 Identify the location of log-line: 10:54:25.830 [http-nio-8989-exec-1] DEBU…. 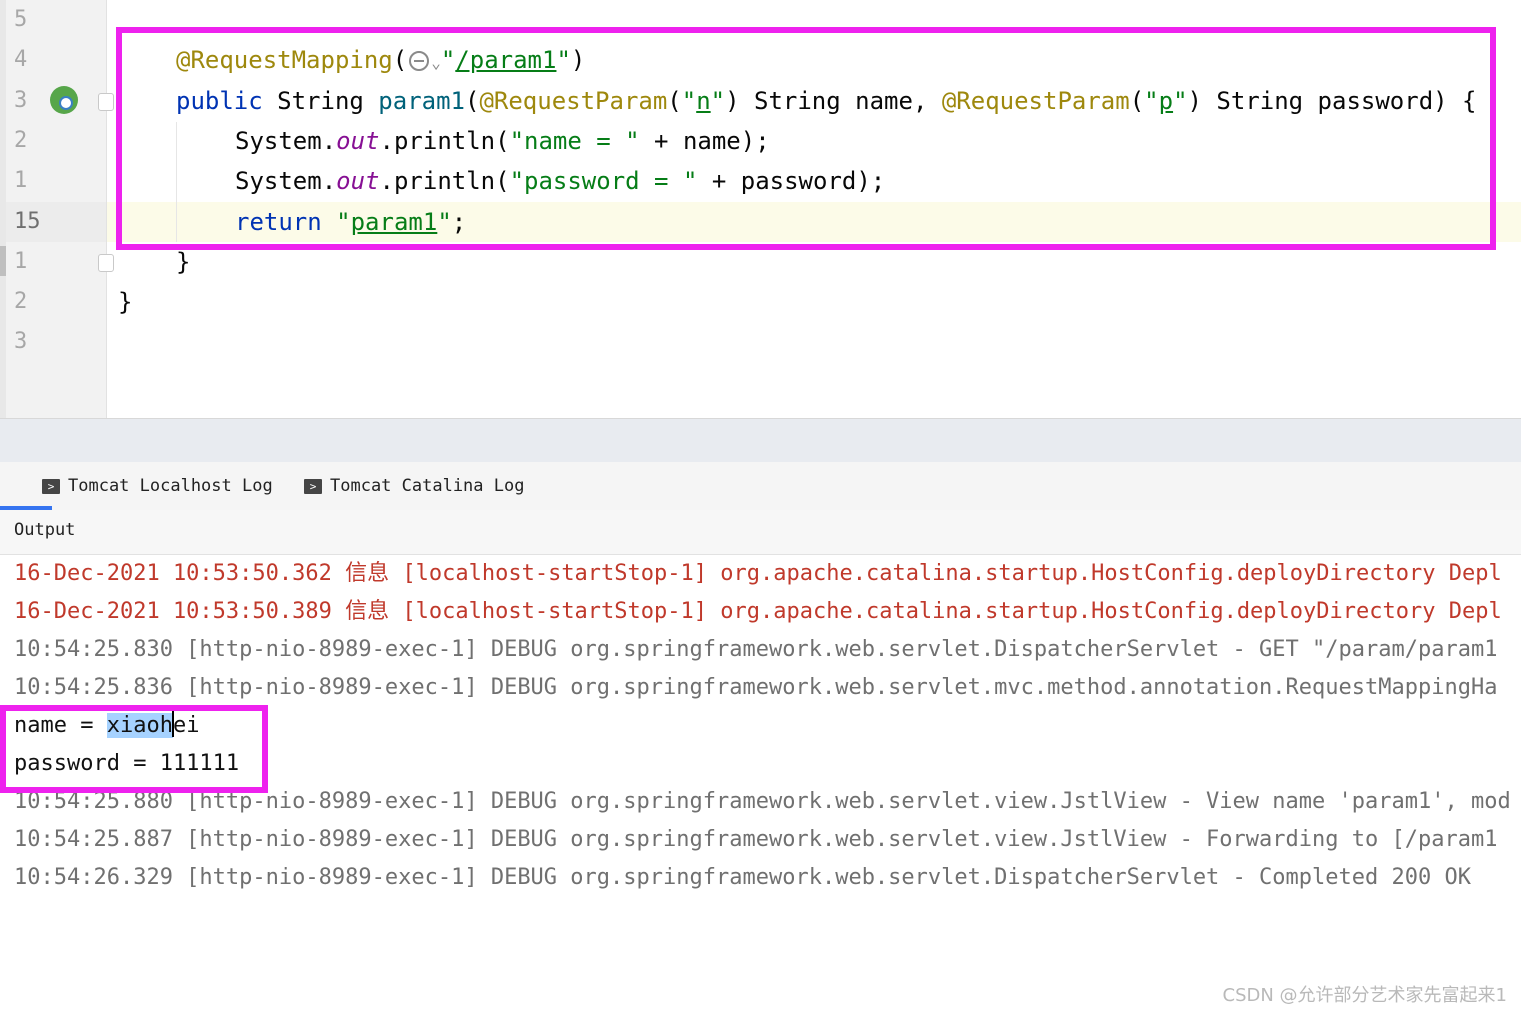
(756, 649).